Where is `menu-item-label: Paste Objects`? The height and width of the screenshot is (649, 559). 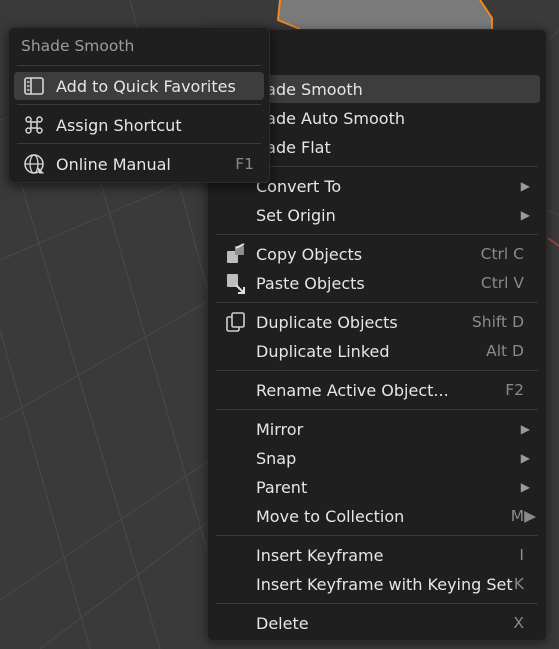 menu-item-label: Paste Objects is located at coordinates (310, 283).